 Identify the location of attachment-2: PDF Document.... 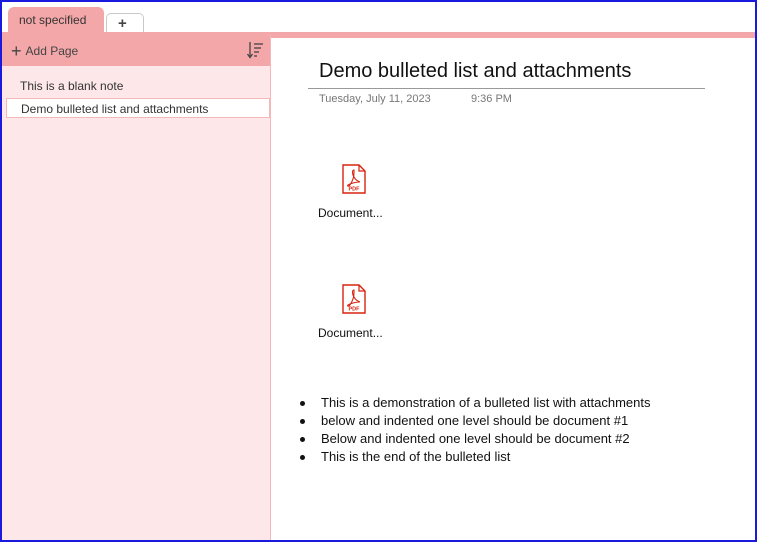
(355, 316).